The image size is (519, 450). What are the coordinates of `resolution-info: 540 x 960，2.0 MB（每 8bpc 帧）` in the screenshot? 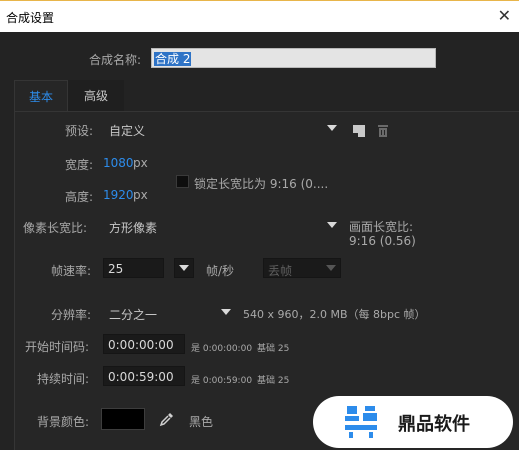 It's located at (334, 314).